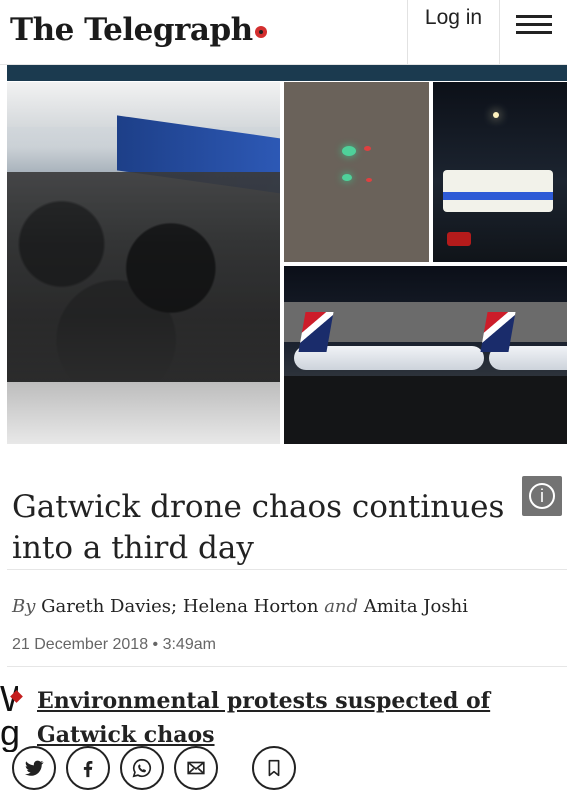 The image size is (567, 794). What do you see at coordinates (500, 172) in the screenshot?
I see `photo-airport-police` at bounding box center [500, 172].